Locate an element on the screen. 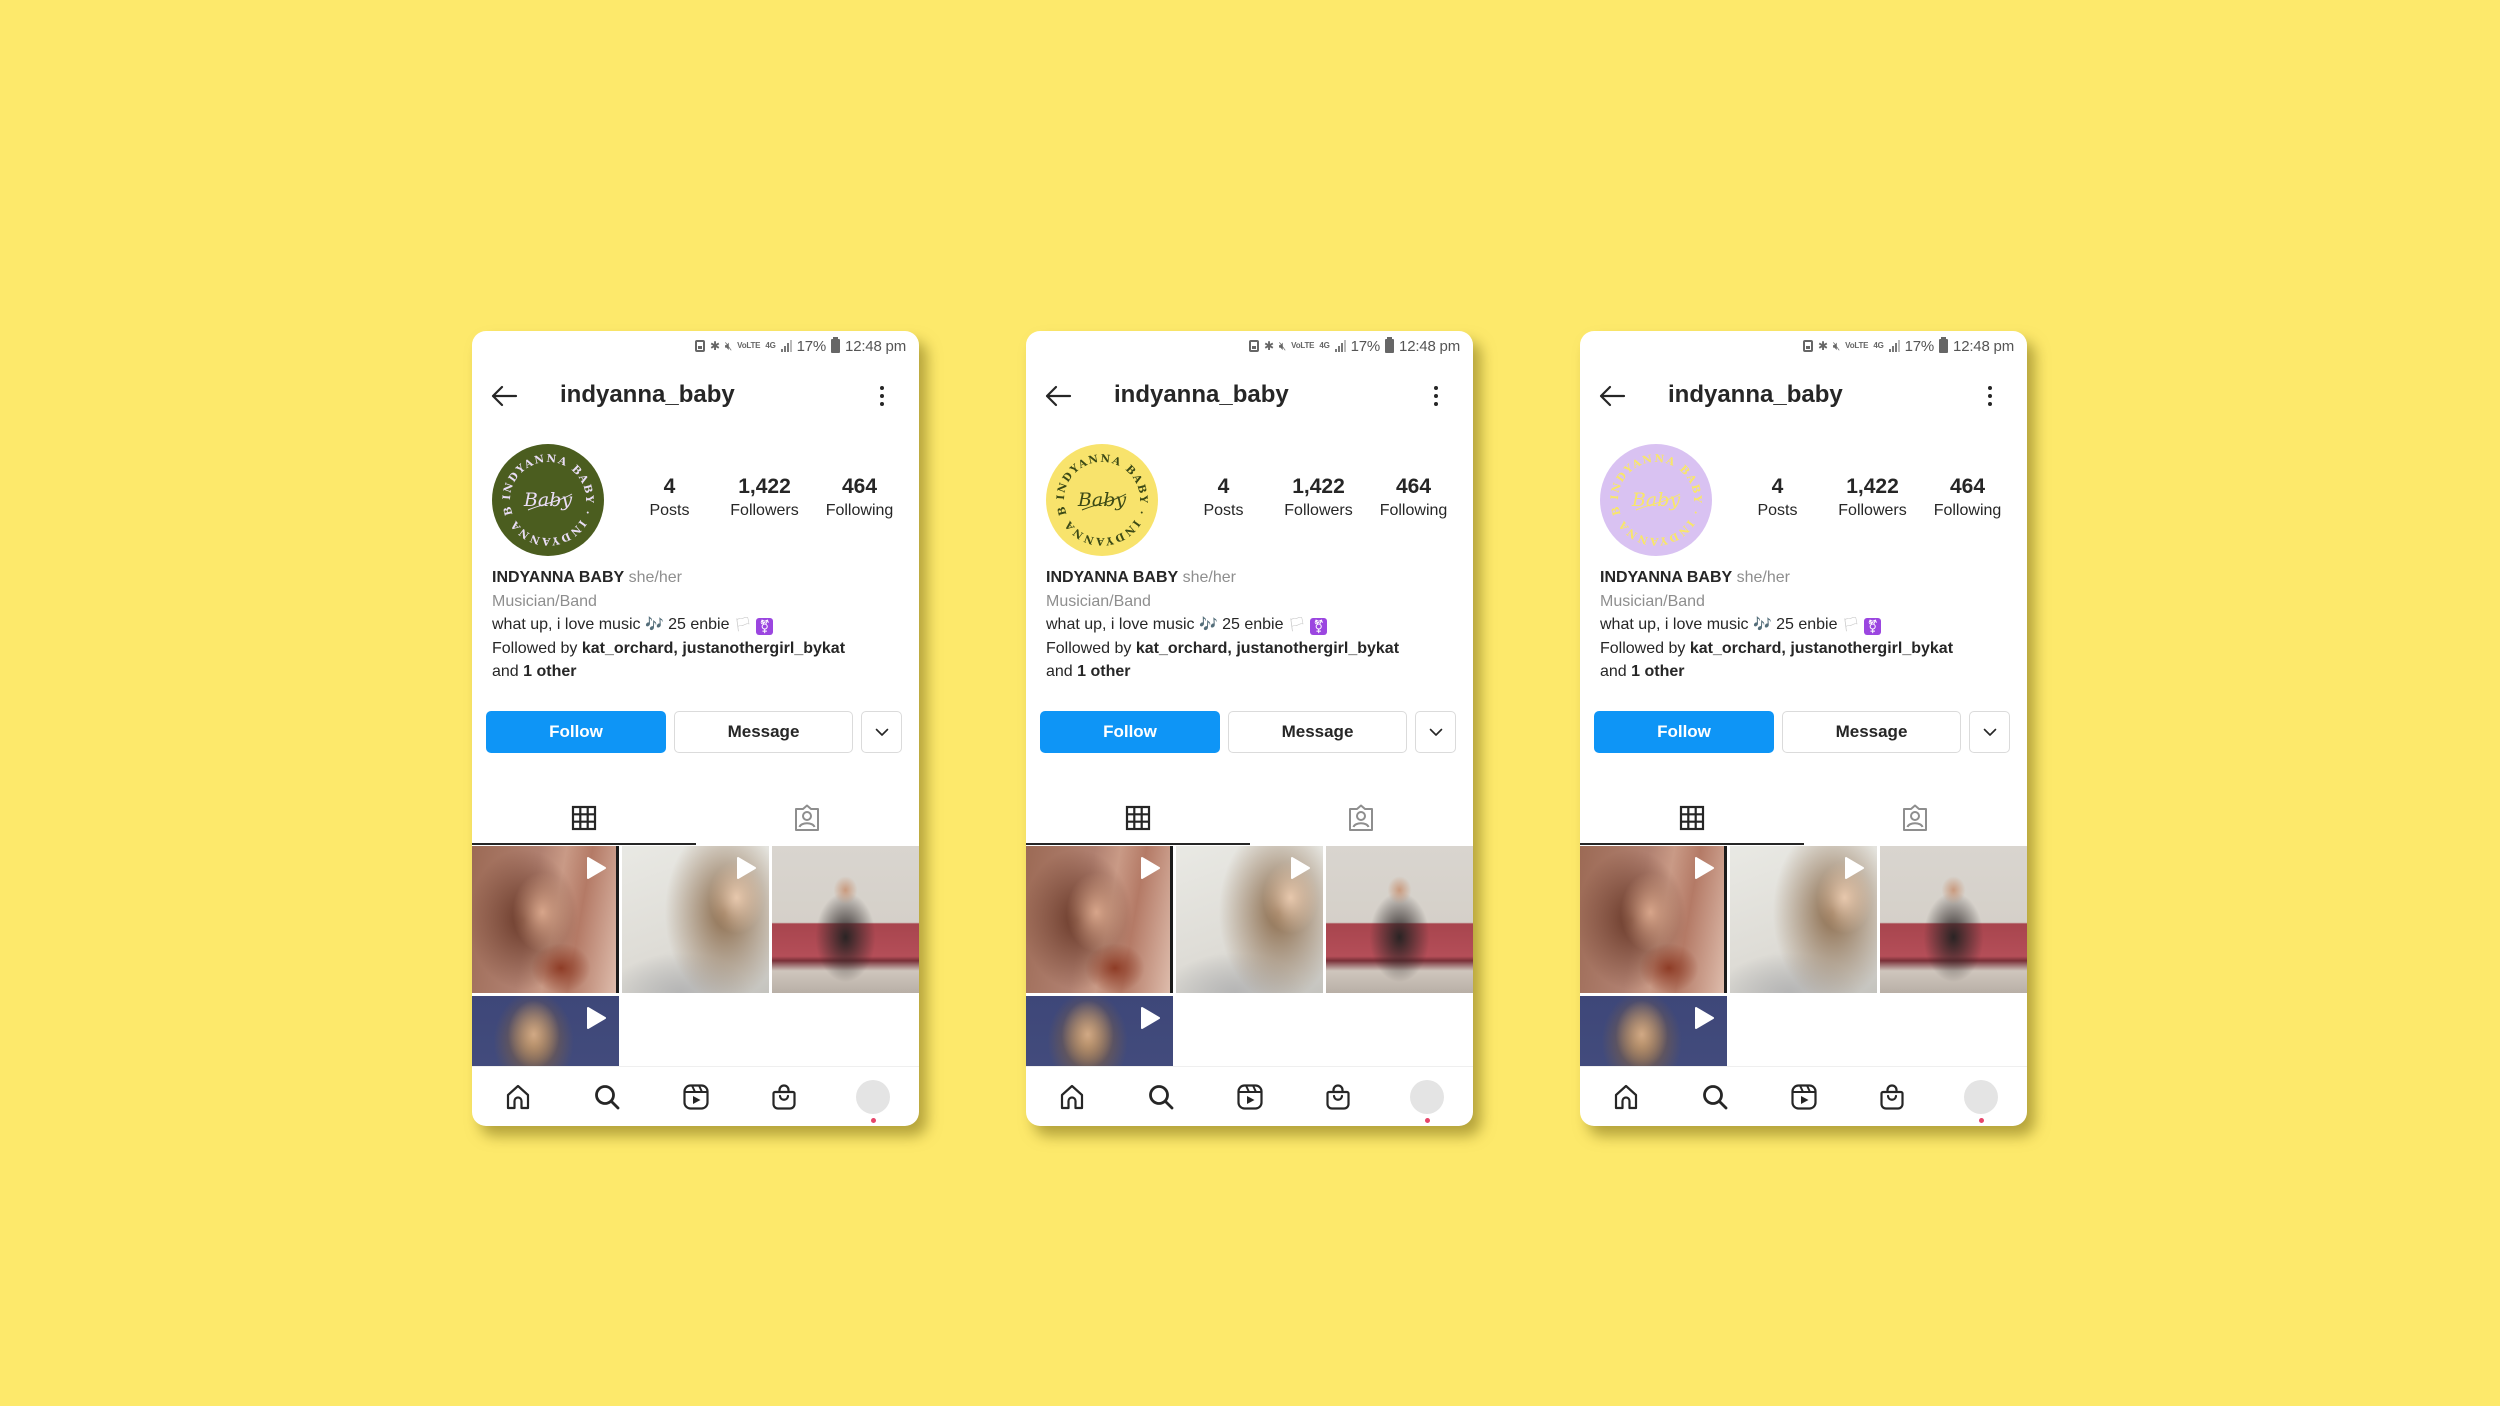 Image resolution: width=2500 pixels, height=1406 pixels. following-label: Following is located at coordinates (859, 510).